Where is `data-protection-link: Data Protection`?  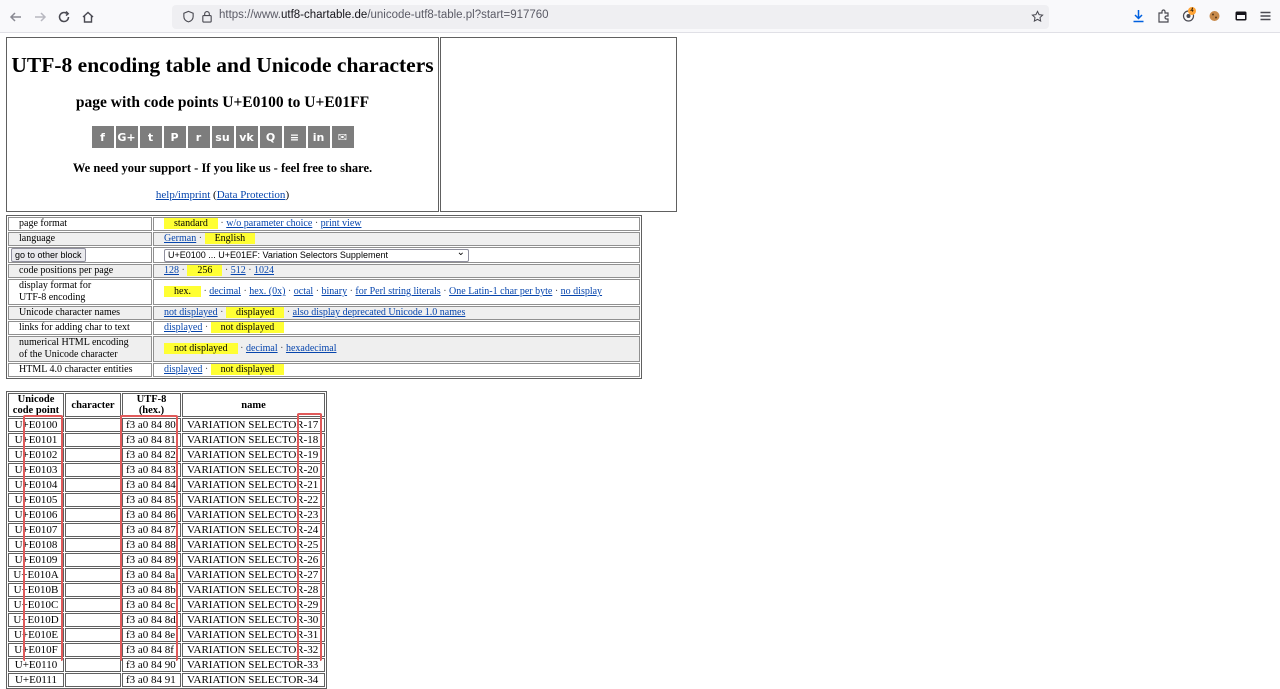
data-protection-link: Data Protection is located at coordinates (251, 195).